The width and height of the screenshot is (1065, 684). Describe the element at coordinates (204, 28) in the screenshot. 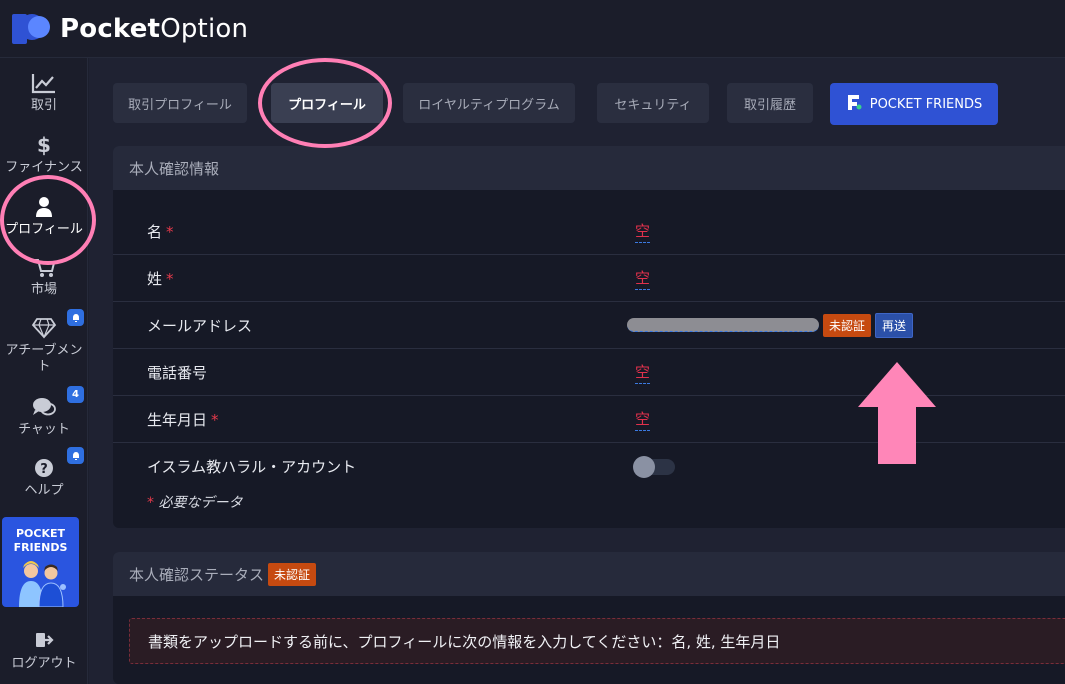

I see `brand-name-light: Option` at that location.